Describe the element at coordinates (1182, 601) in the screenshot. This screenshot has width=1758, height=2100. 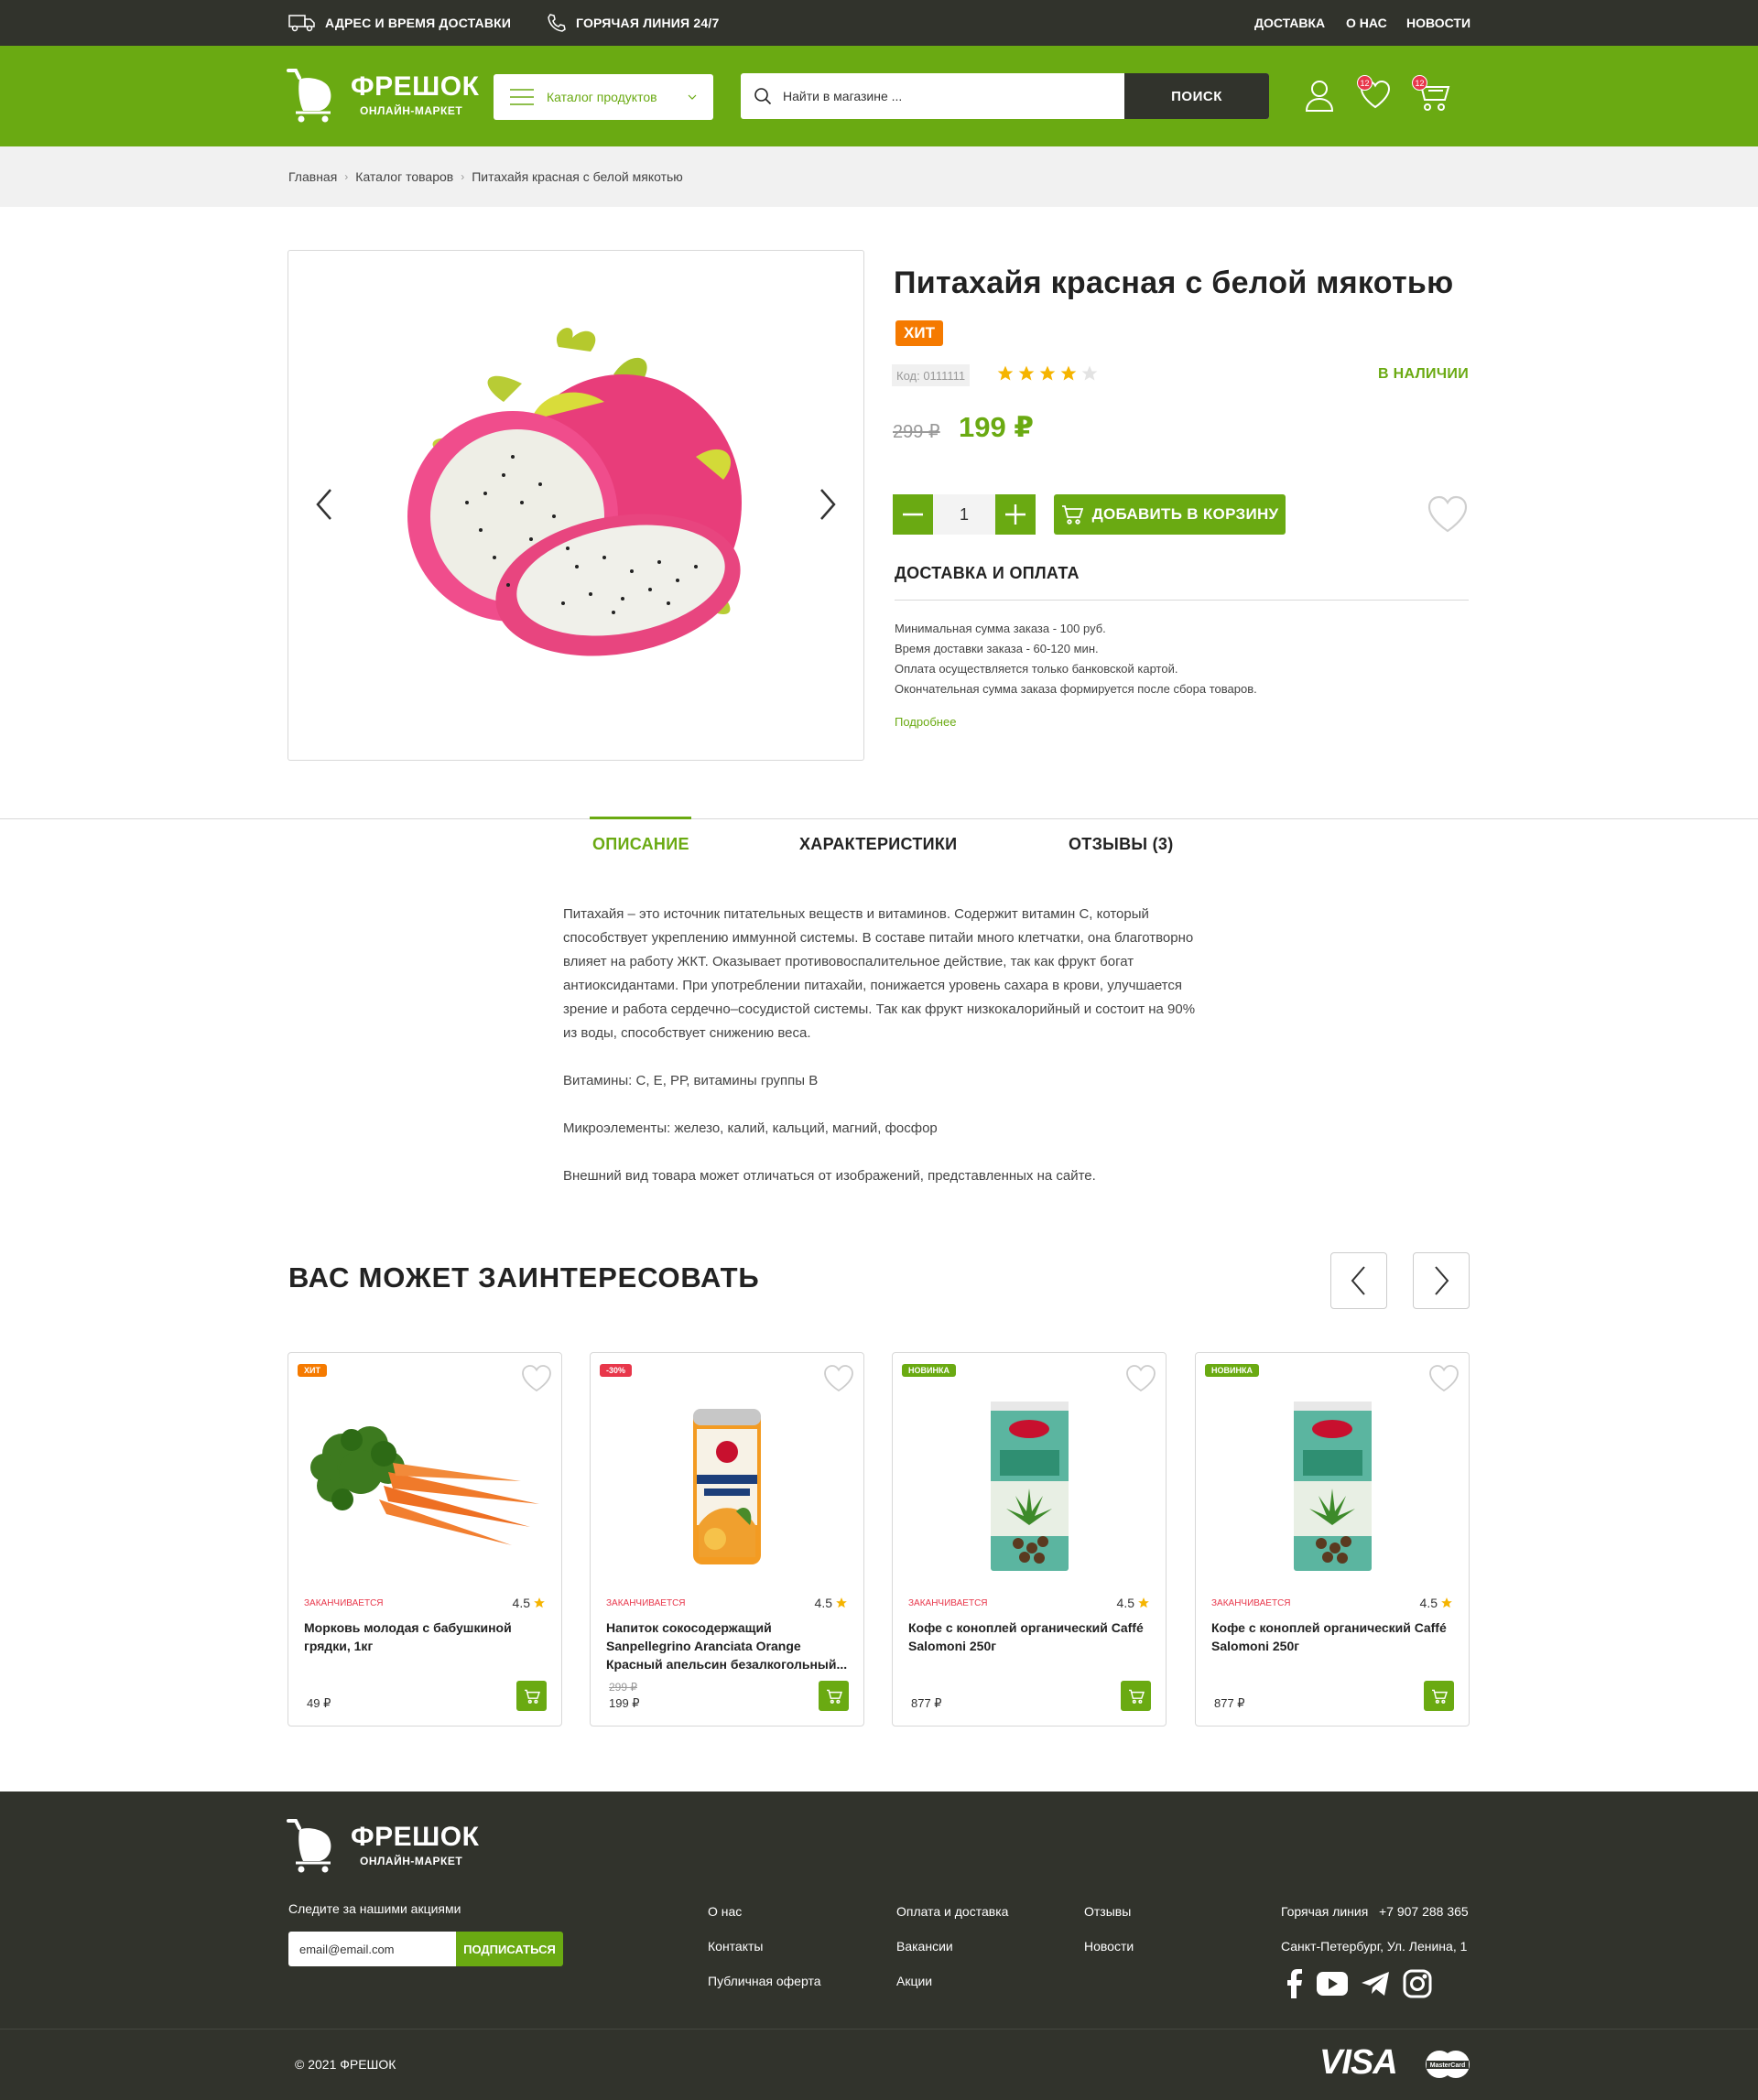
I see `divider` at that location.